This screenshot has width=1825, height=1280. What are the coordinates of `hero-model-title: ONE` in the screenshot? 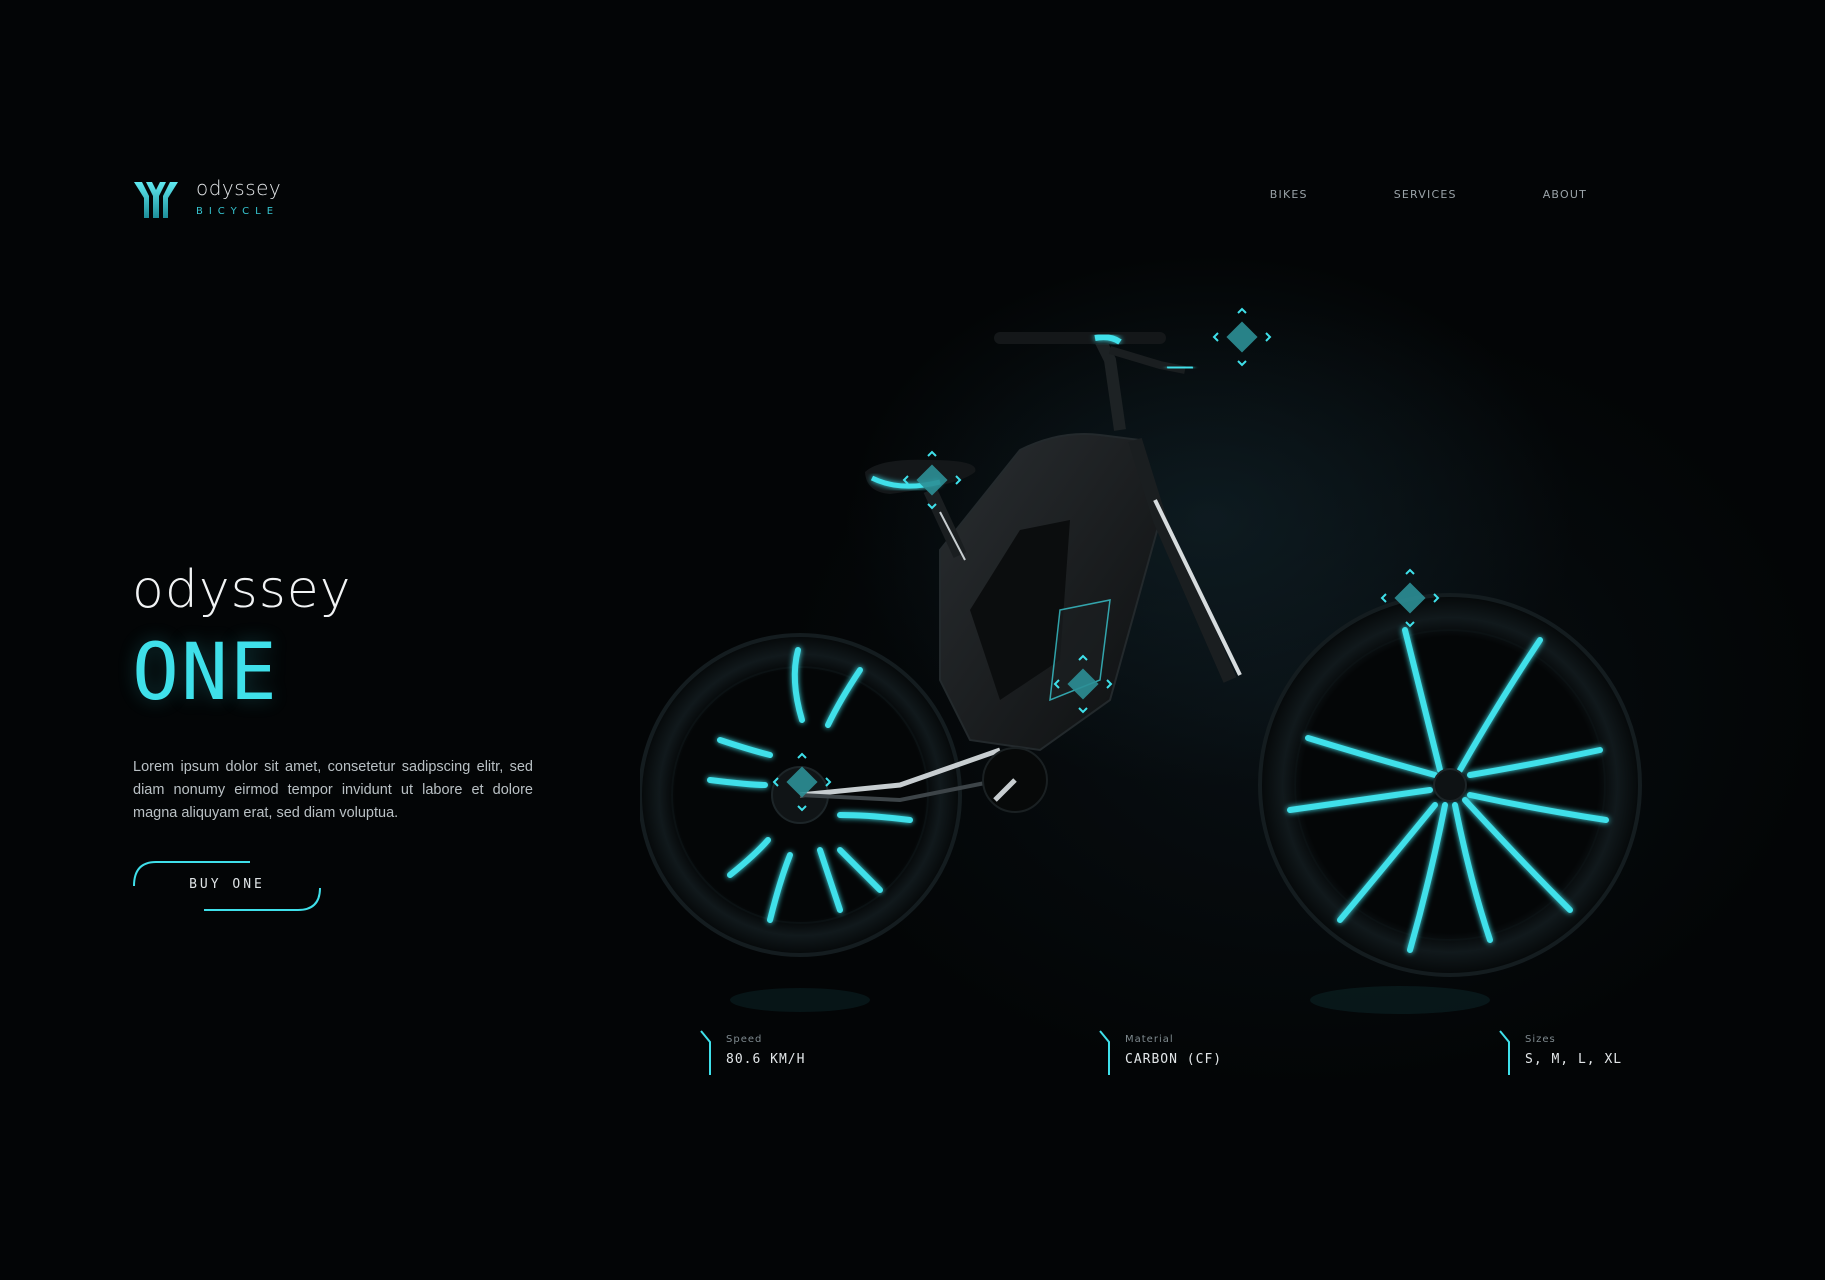 It's located at (205, 673).